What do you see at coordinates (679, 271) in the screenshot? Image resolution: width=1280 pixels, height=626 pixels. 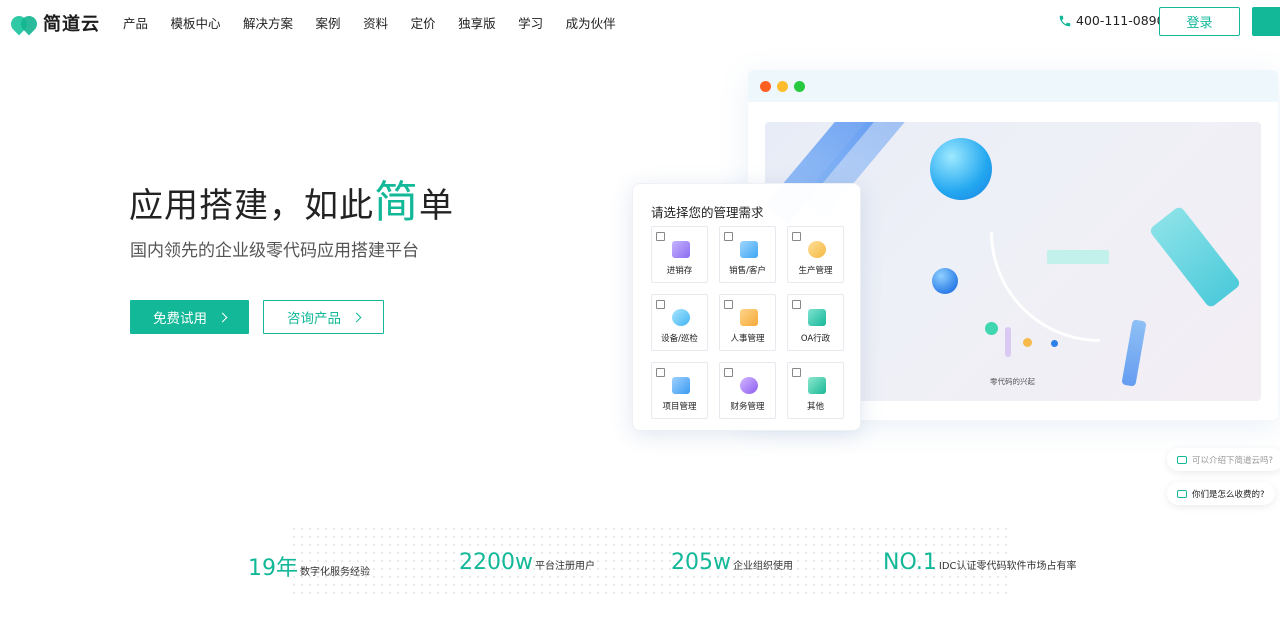 I see `option-label: 进销存` at bounding box center [679, 271].